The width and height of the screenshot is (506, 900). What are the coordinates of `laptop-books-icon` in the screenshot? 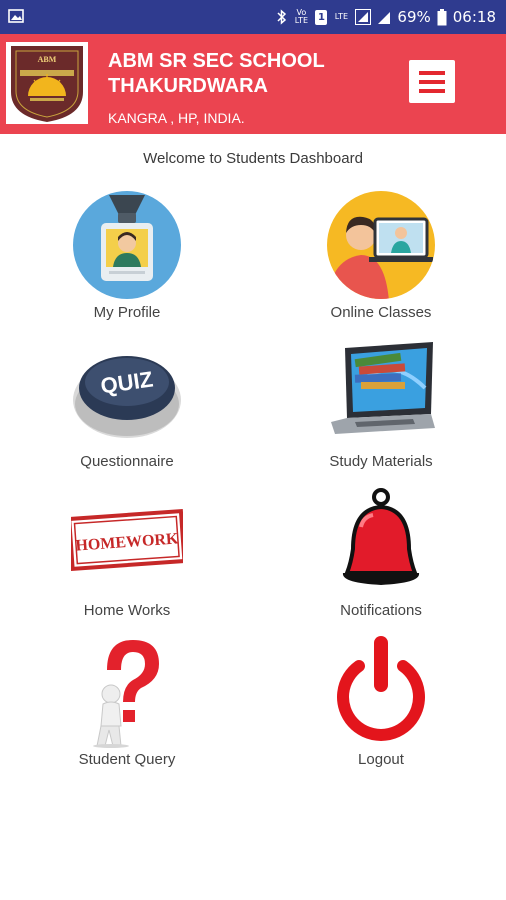 It's located at (383, 388).